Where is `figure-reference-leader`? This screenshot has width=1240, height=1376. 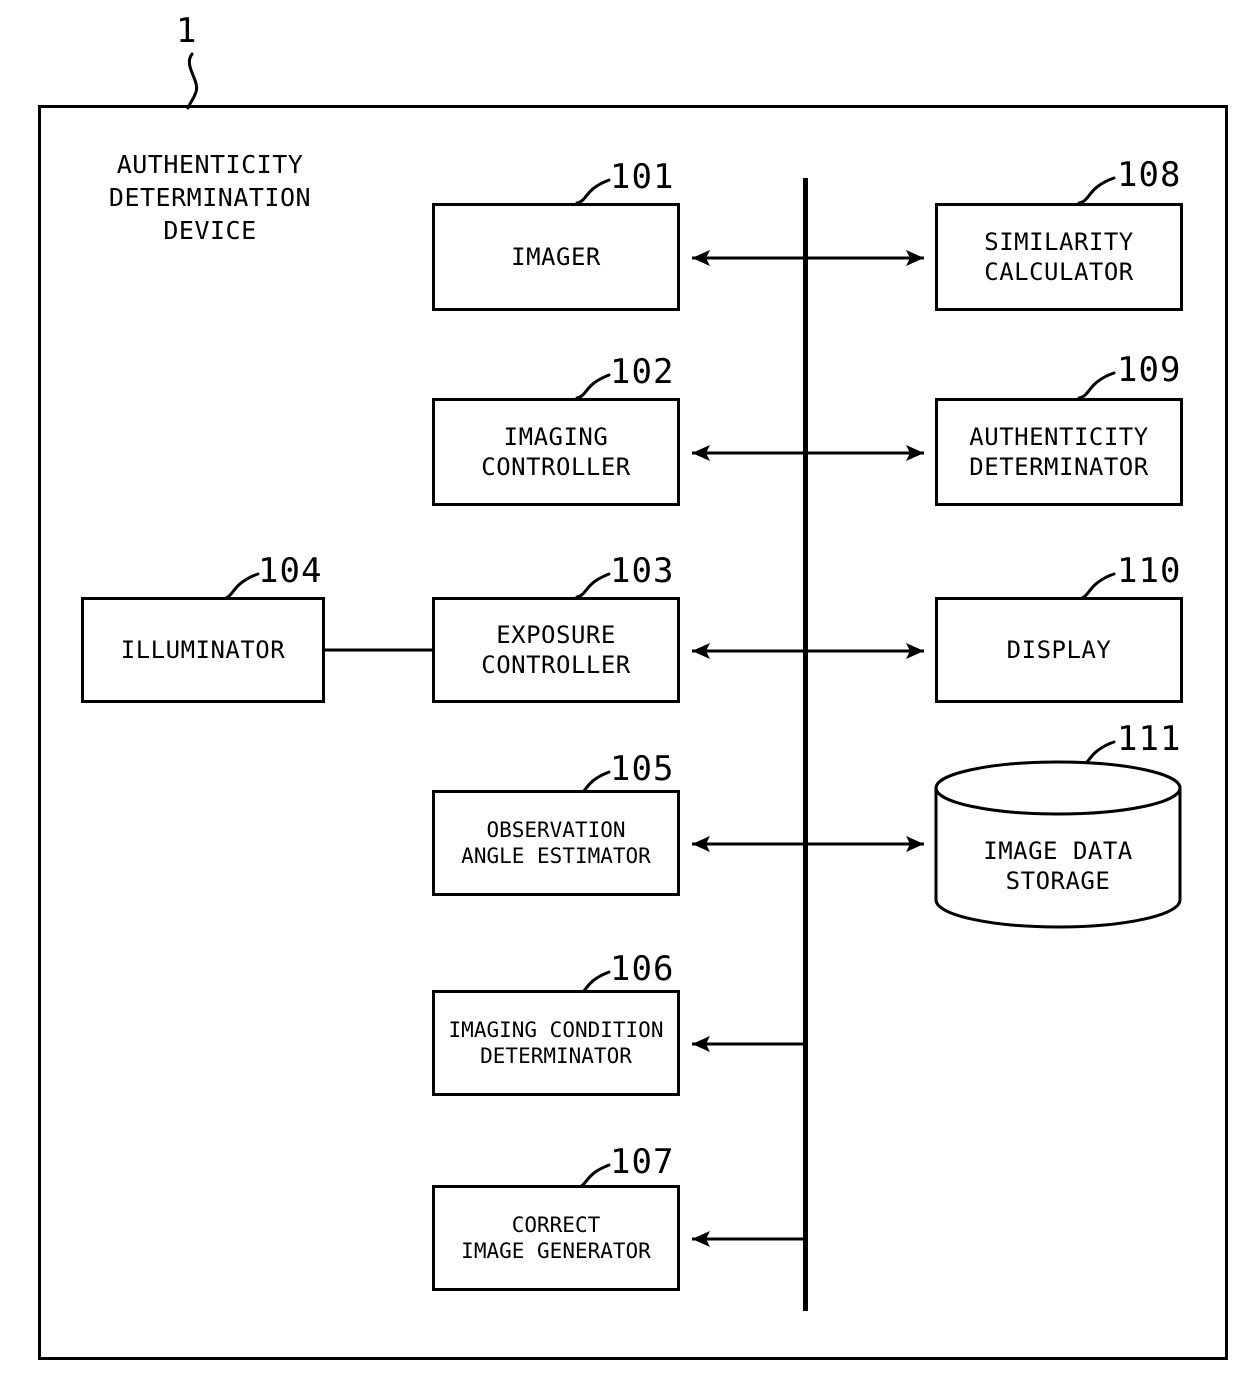
figure-reference-leader is located at coordinates (192, 81).